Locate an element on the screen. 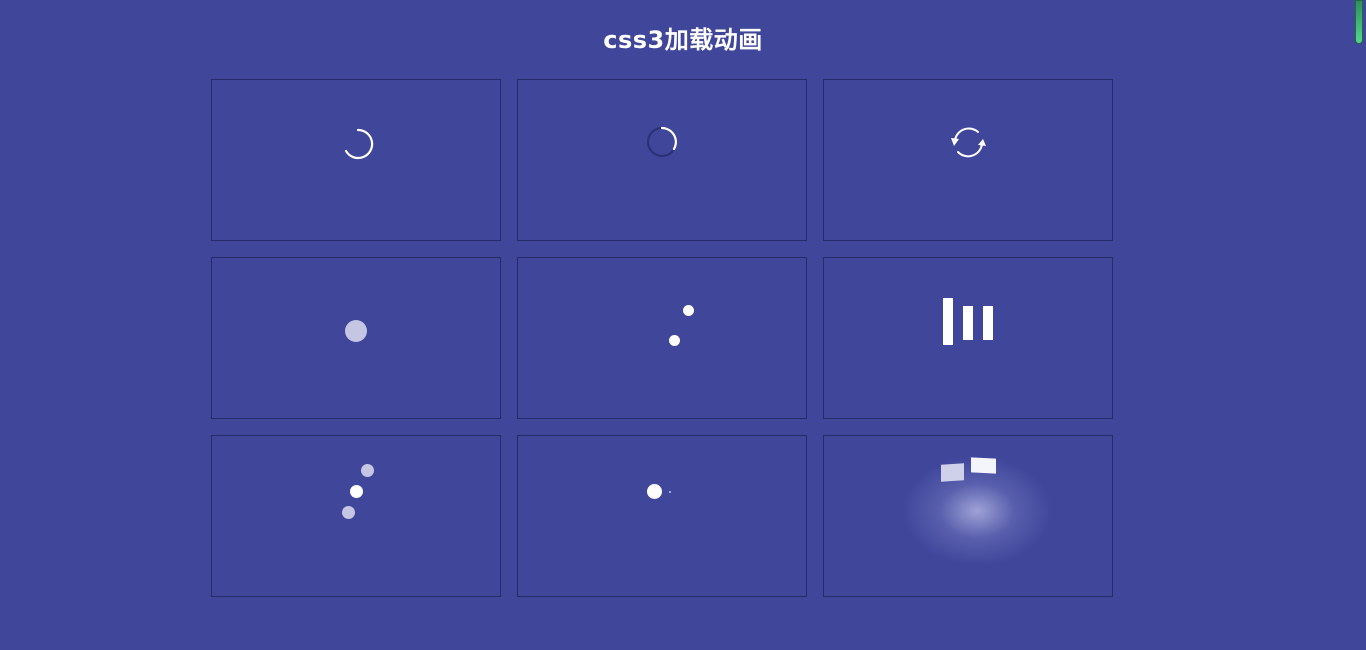 The height and width of the screenshot is (650, 1366). scrollbar-thumb is located at coordinates (1359, 22).